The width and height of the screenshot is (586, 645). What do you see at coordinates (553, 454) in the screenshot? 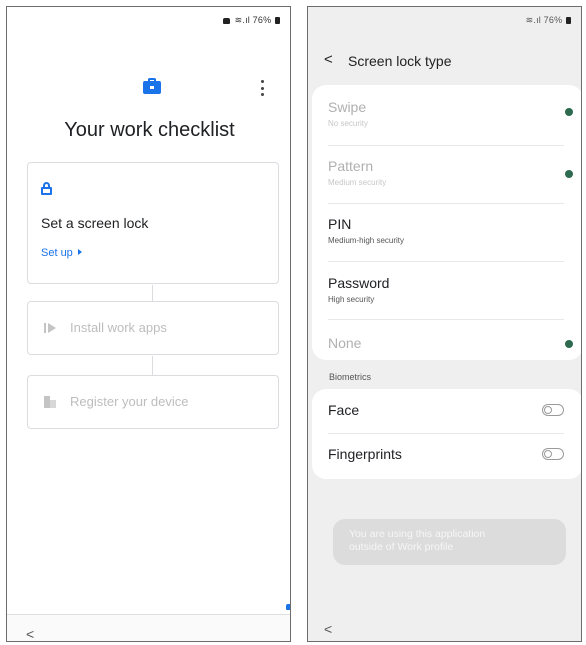
I see `fingerprints-toggle` at bounding box center [553, 454].